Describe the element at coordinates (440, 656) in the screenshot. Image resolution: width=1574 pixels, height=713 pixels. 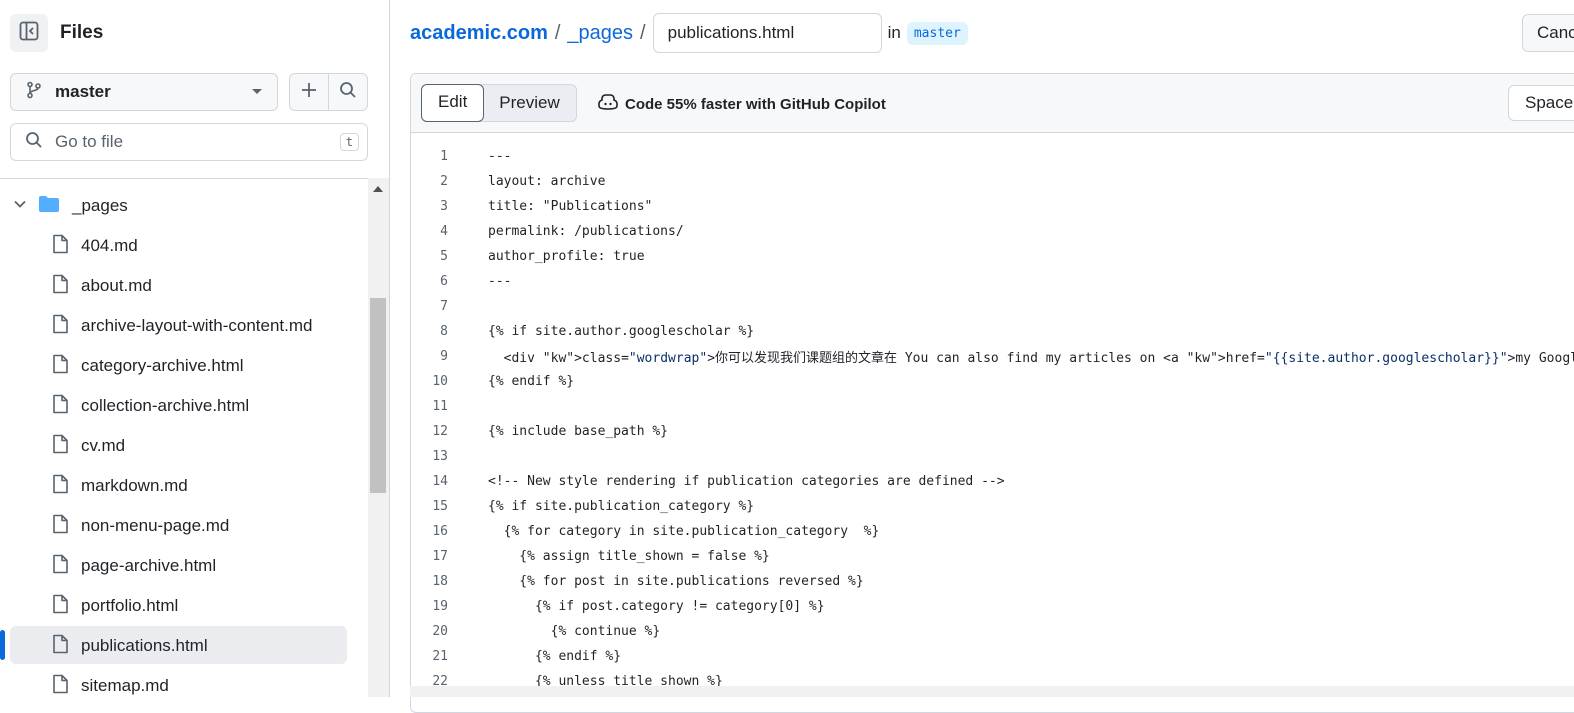
I see `line-number: 21` at that location.